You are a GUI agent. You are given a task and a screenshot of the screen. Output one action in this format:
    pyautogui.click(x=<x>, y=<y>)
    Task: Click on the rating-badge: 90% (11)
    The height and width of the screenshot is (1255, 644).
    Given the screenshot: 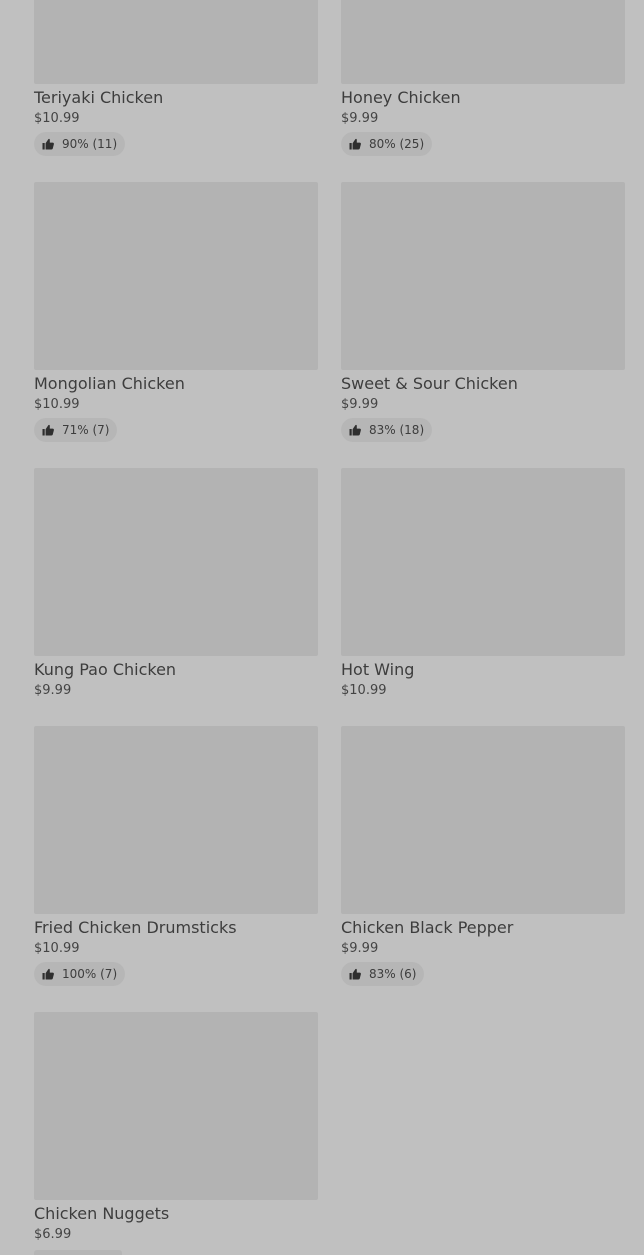 What is the action you would take?
    pyautogui.click(x=80, y=144)
    